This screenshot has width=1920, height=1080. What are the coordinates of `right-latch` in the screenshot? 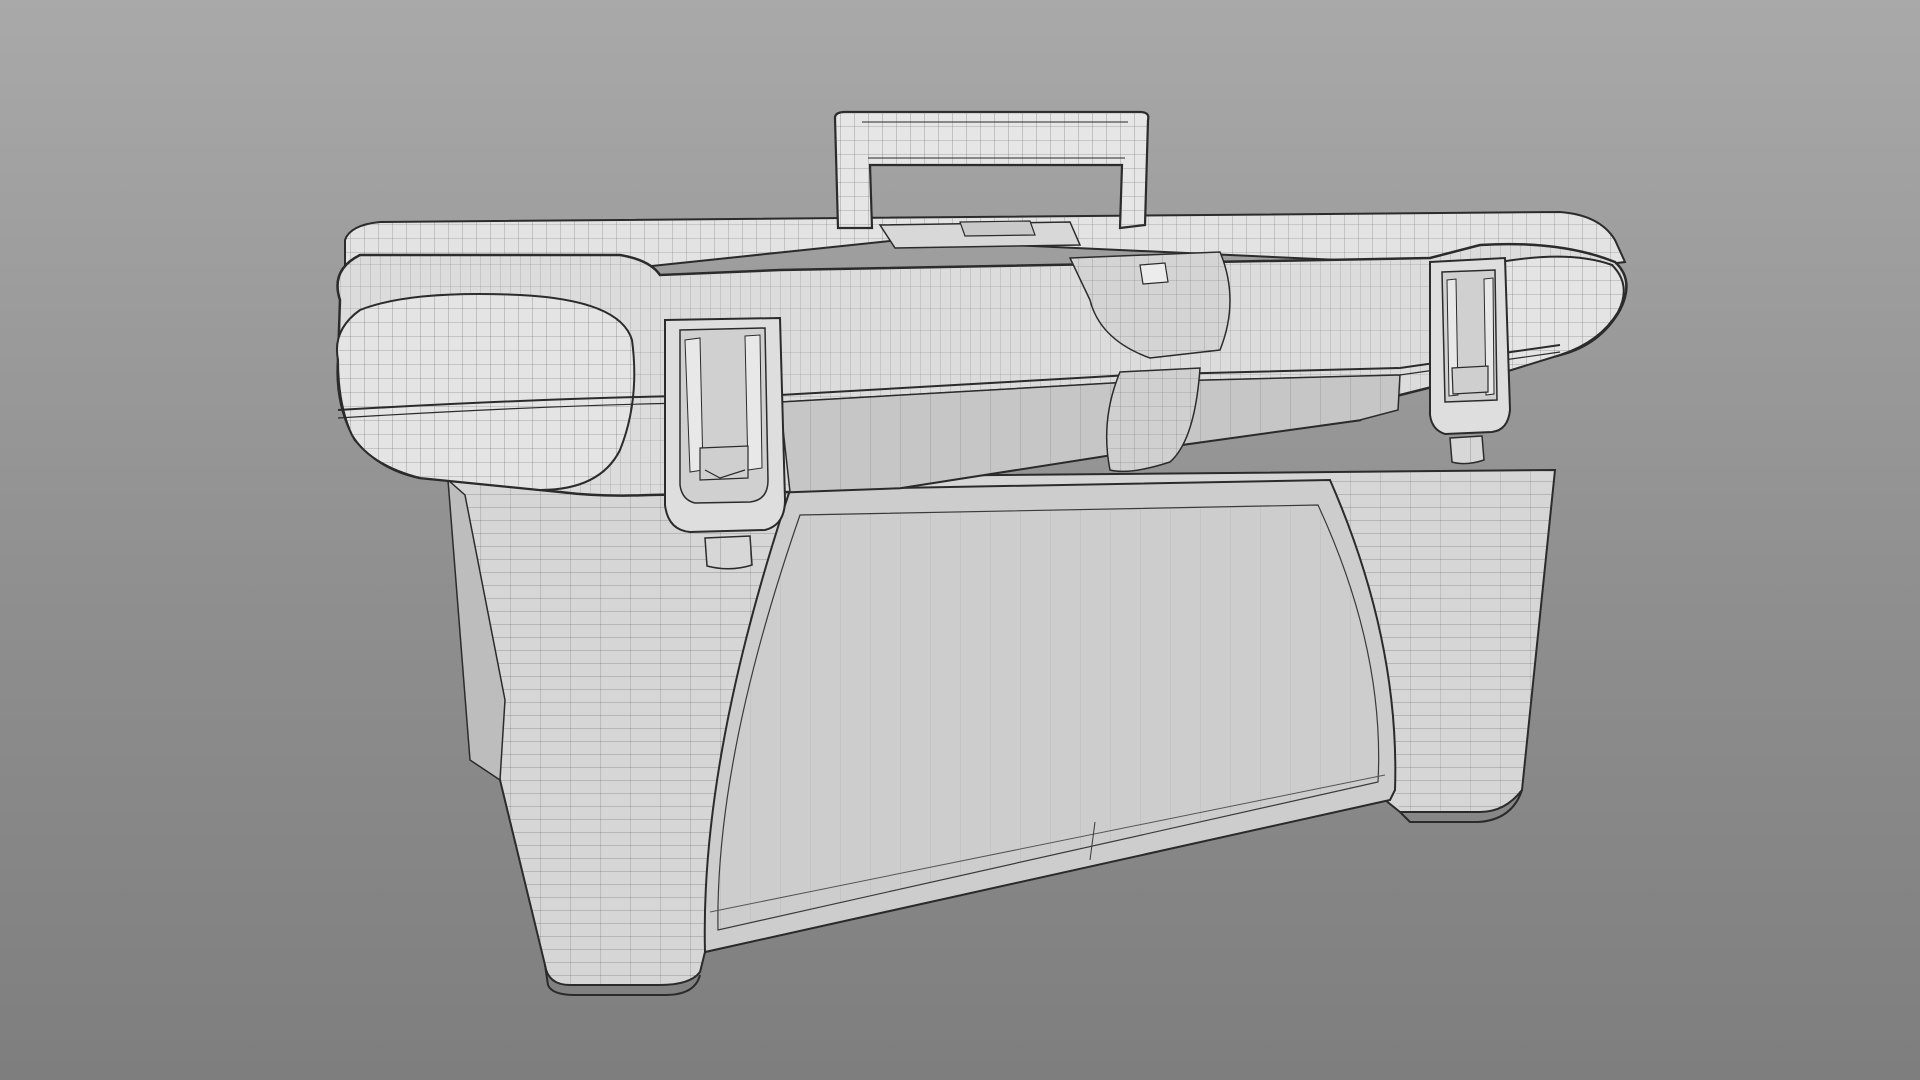 It's located at (1470, 360).